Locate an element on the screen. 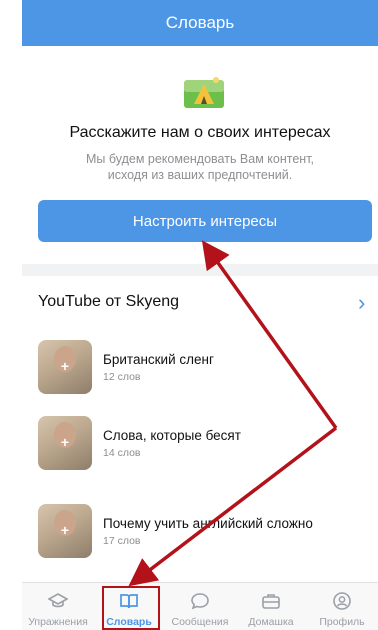 The height and width of the screenshot is (630, 378). list-item: + Слова, которые бесят 14 слов is located at coordinates (200, 442).